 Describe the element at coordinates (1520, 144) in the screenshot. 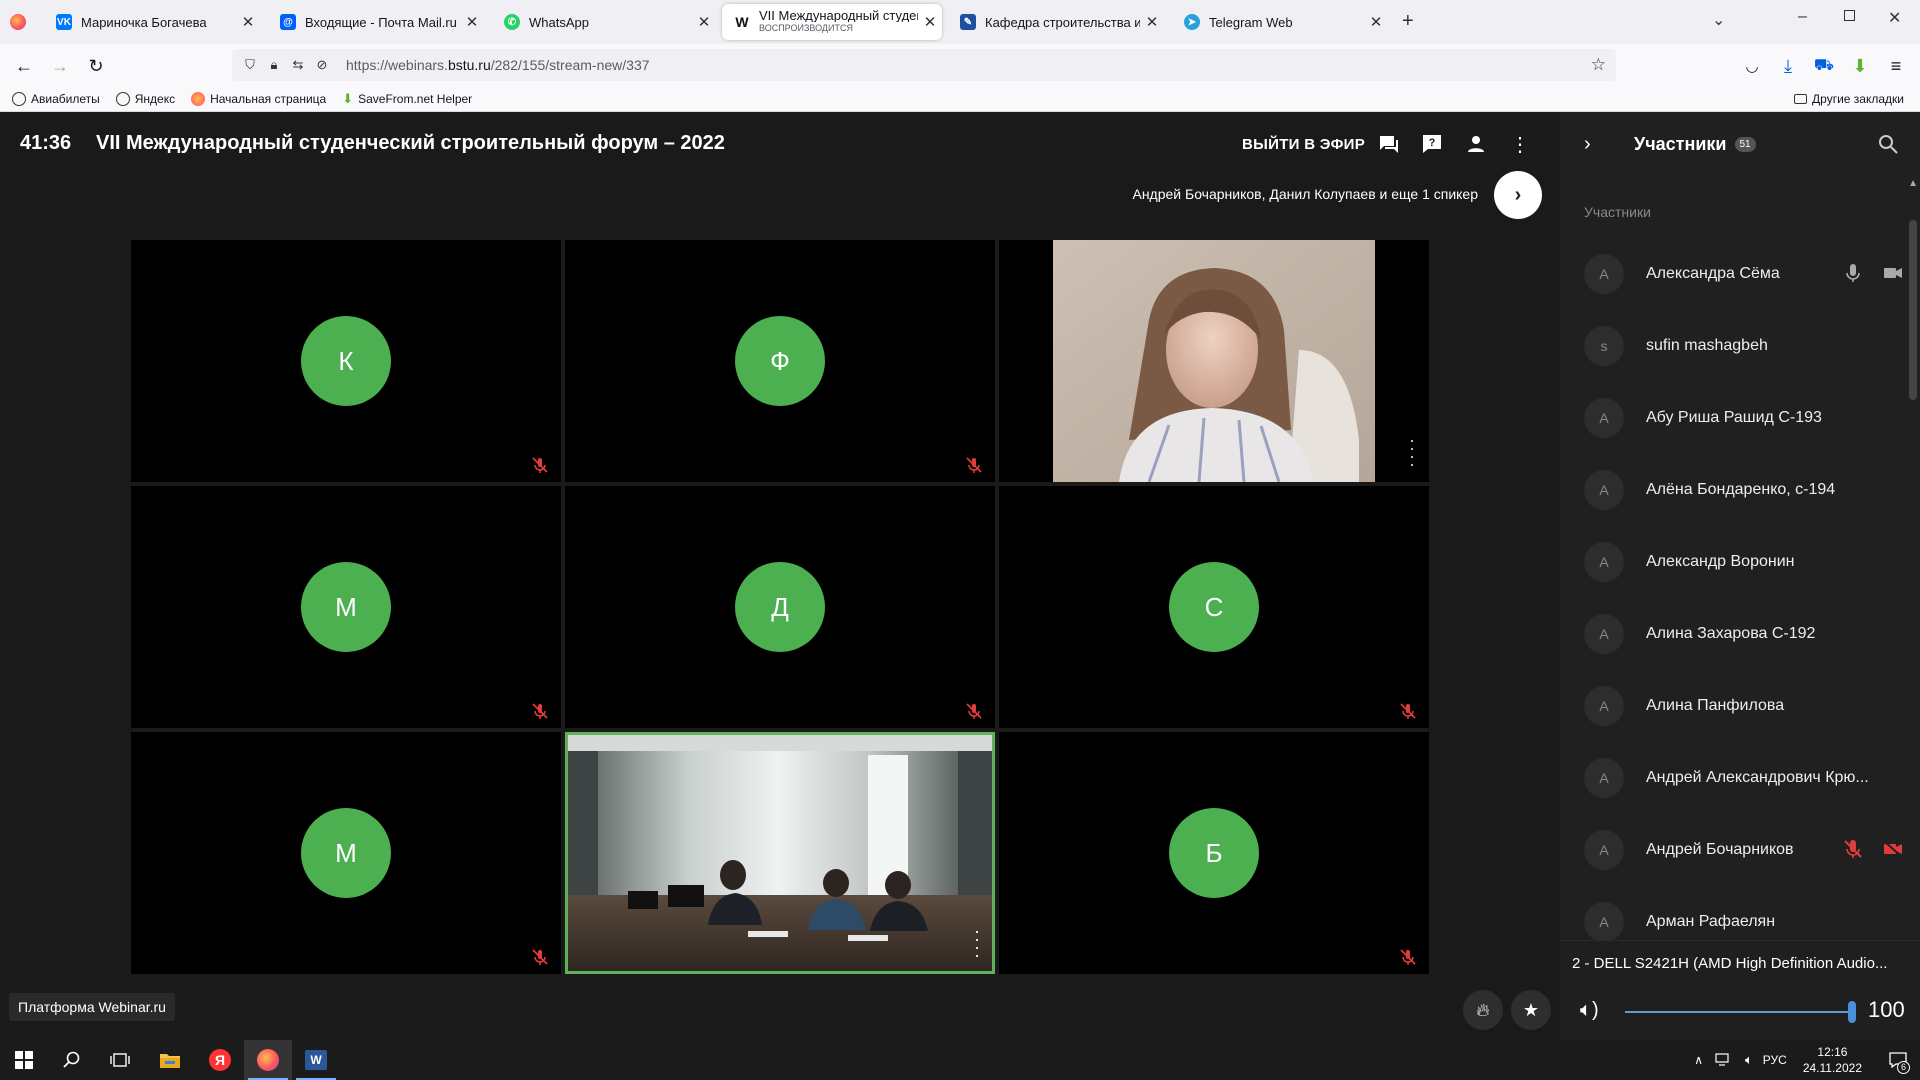

I see `more-vertical-icon: ⋮` at that location.